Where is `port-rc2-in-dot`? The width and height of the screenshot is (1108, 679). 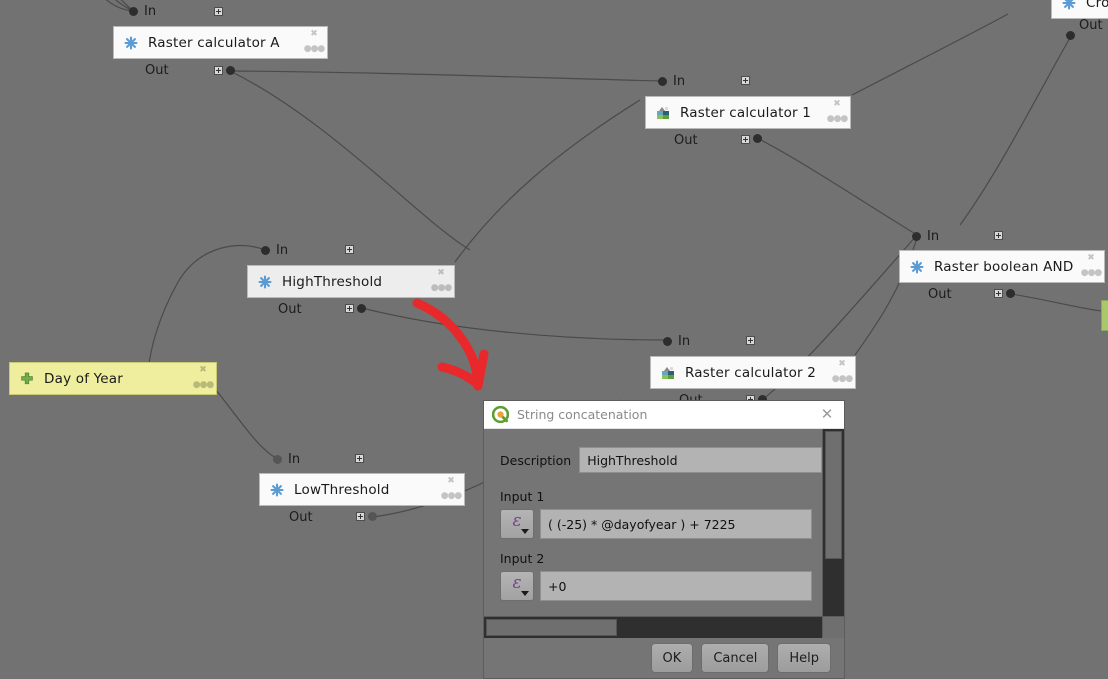 port-rc2-in-dot is located at coordinates (667, 341).